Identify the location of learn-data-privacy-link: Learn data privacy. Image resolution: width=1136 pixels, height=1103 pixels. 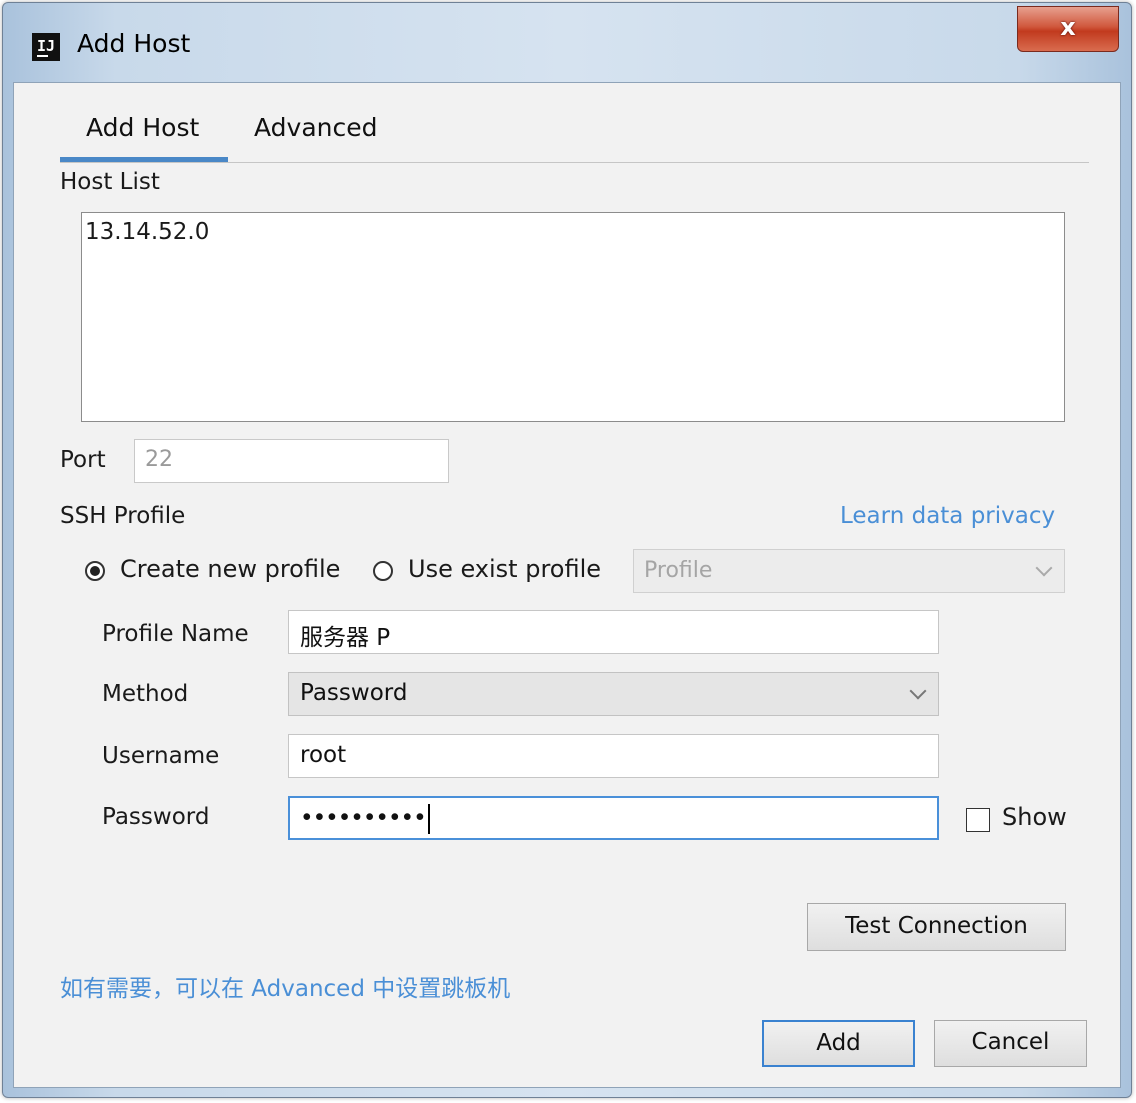
(947, 516).